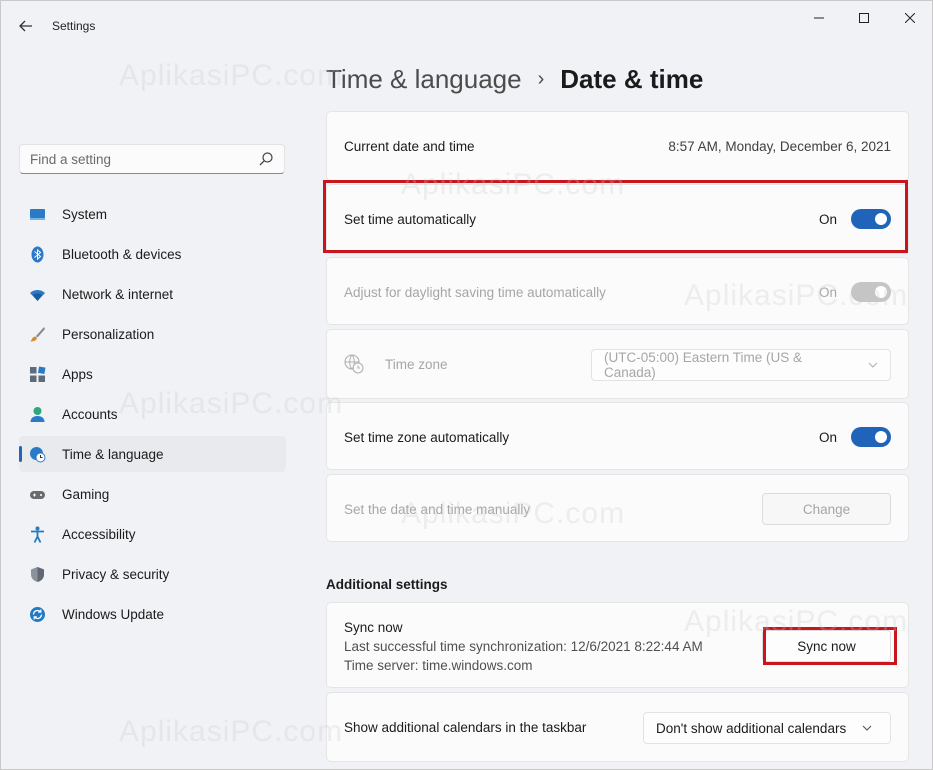  I want to click on timezone-dropdown: (UTC-05:00) Eastern Time (US & Canada), so click(741, 365).